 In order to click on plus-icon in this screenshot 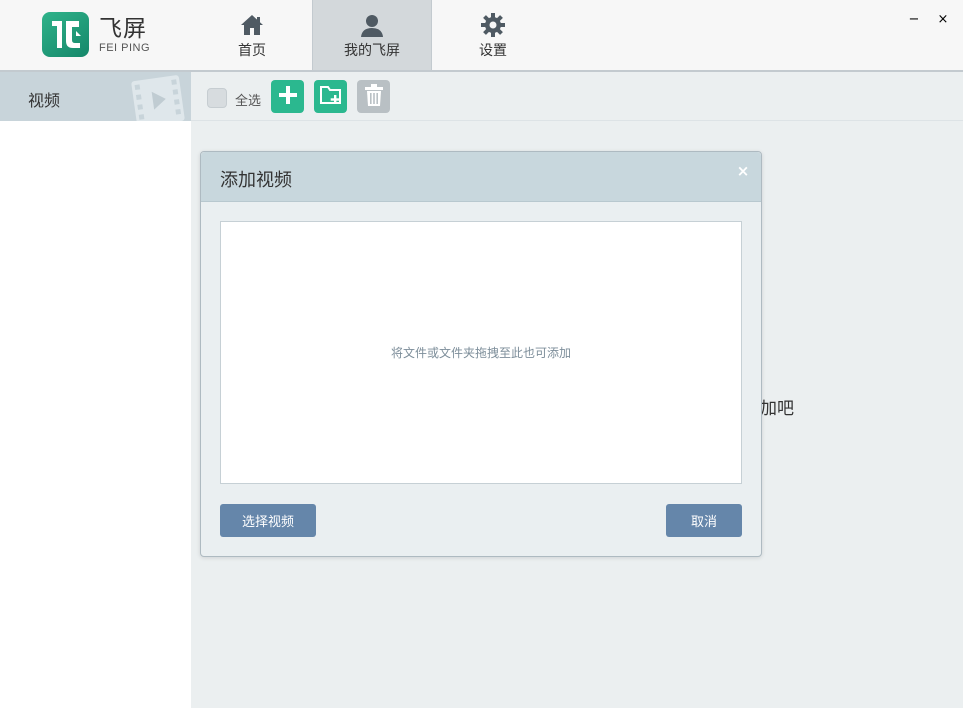, I will do `click(288, 97)`.